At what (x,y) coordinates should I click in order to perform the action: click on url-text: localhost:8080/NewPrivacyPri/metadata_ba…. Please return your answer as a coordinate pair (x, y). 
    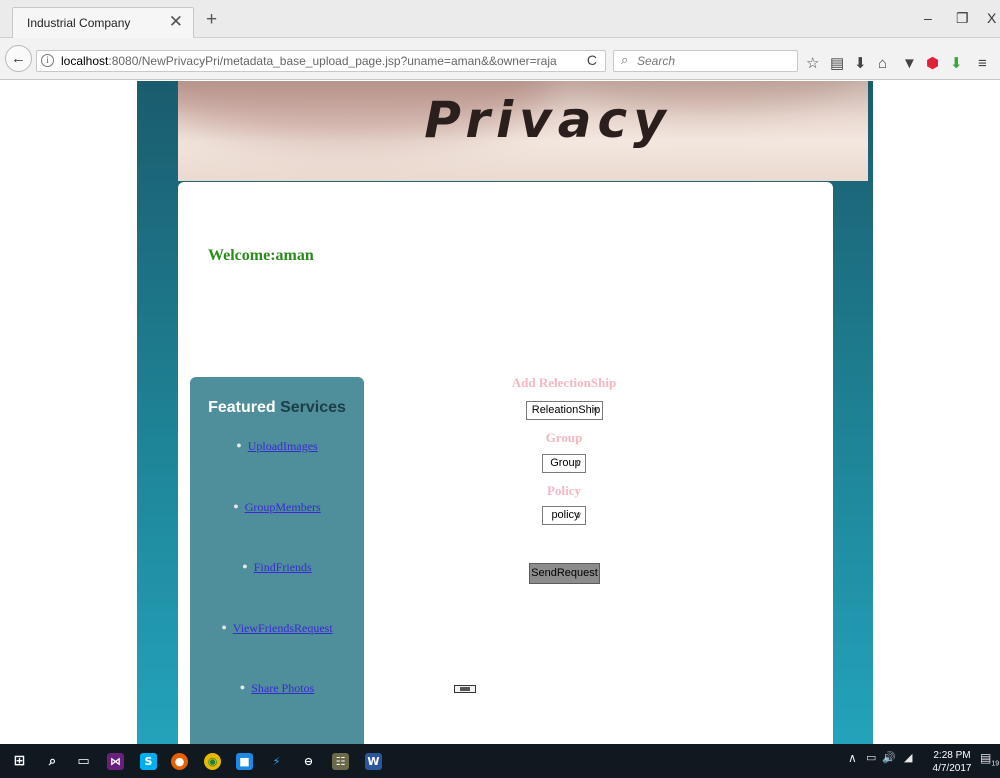
    Looking at the image, I should click on (309, 61).